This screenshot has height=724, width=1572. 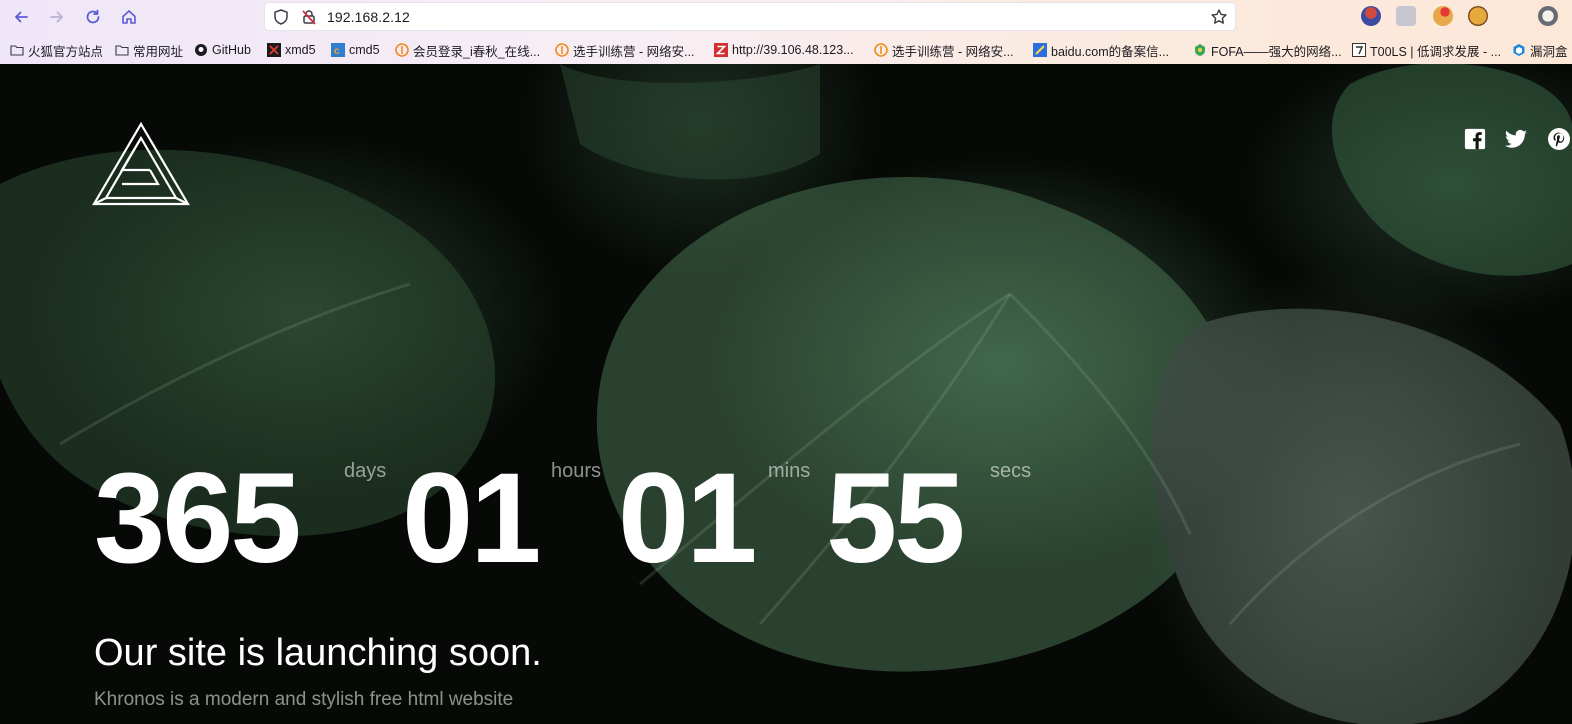 I want to click on page-headline: Our site is launching soon., so click(x=318, y=653).